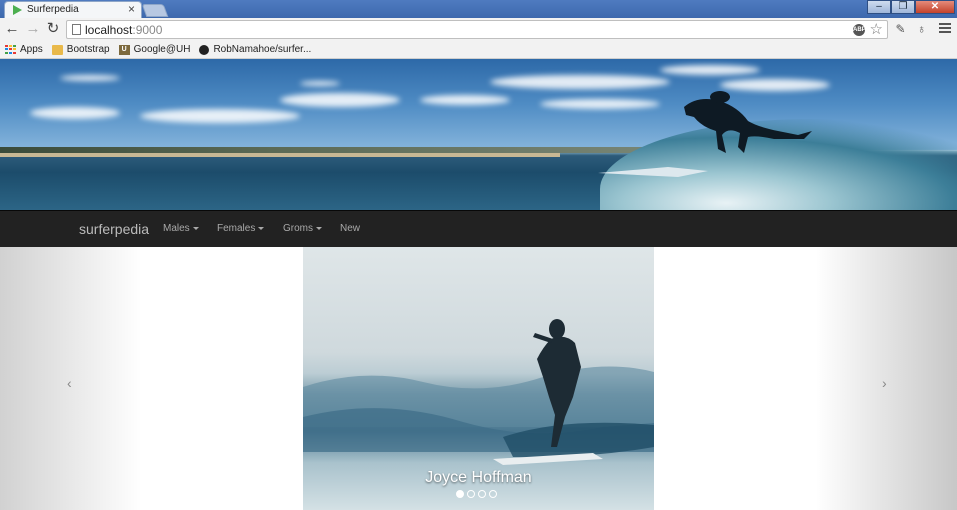 The height and width of the screenshot is (510, 957). Describe the element at coordinates (884, 383) in the screenshot. I see `chevron-right-icon: ›` at that location.